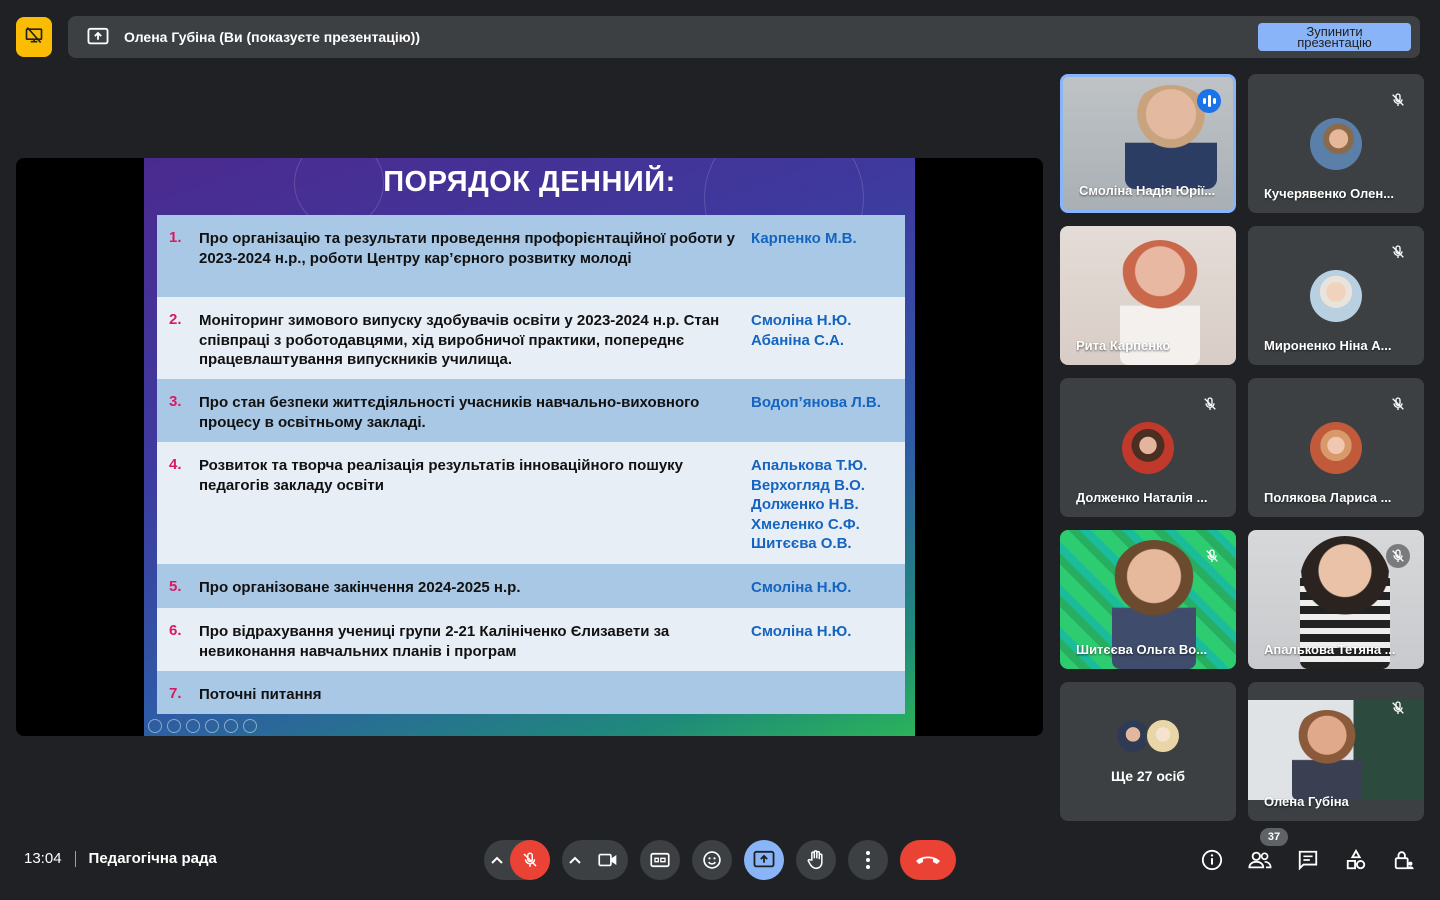  What do you see at coordinates (193, 726) in the screenshot?
I see `pen-icon` at bounding box center [193, 726].